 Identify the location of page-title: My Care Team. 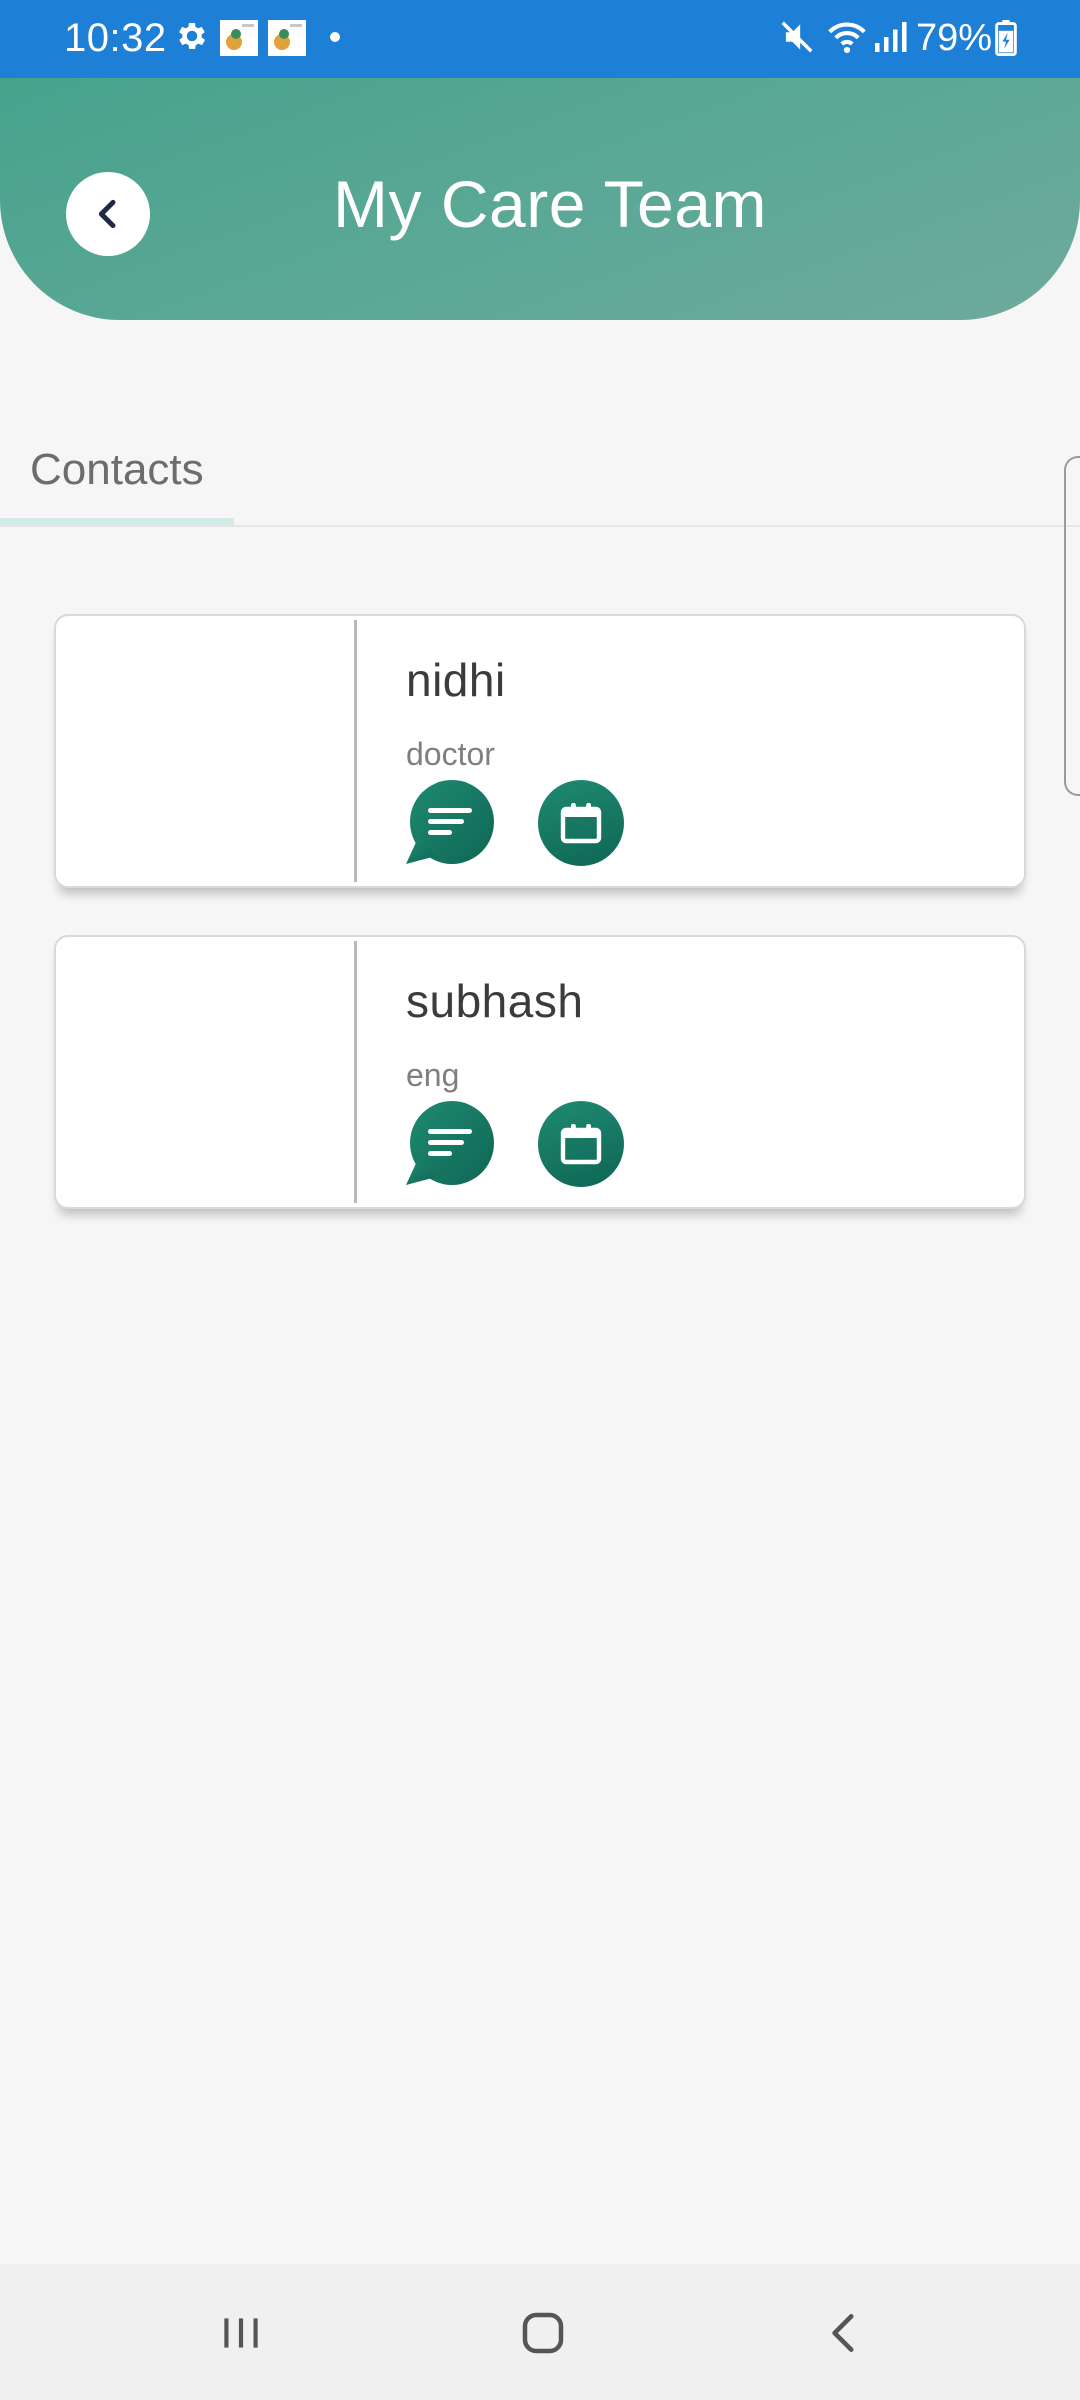
(550, 204).